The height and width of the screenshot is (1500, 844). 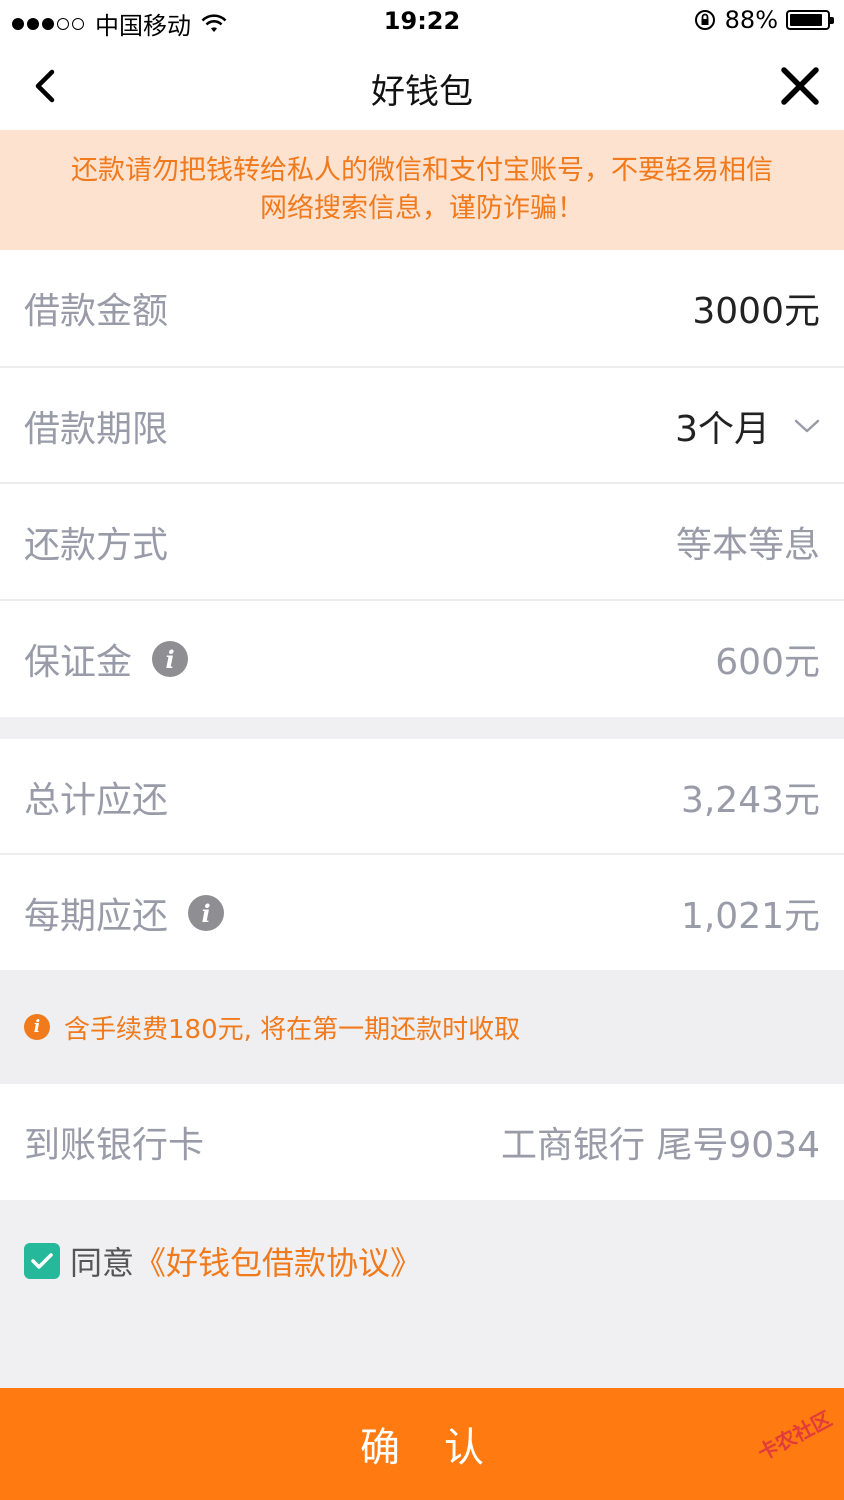 What do you see at coordinates (278, 1261) in the screenshot?
I see `agreement-link: 《好钱包借款协议》` at bounding box center [278, 1261].